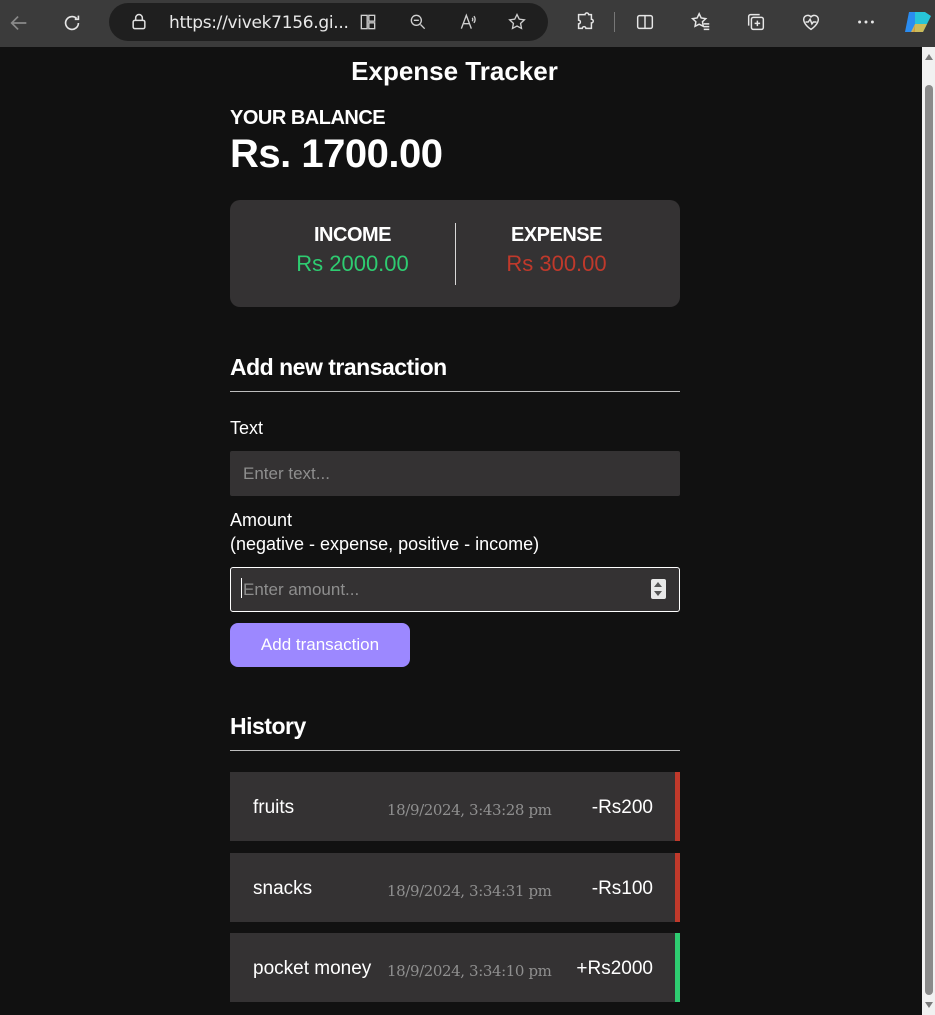 The height and width of the screenshot is (1015, 935). I want to click on history-item-date: 18/9/2024, 3:43:28 pm, so click(469, 810).